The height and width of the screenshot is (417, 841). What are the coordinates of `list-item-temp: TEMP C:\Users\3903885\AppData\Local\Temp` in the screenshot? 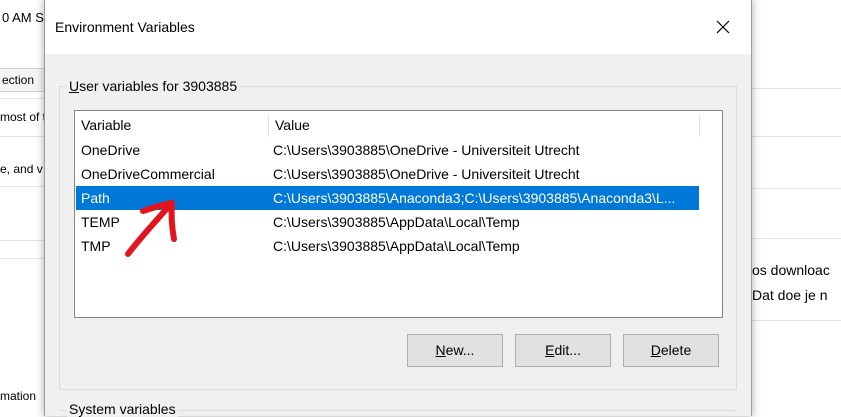 It's located at (387, 222).